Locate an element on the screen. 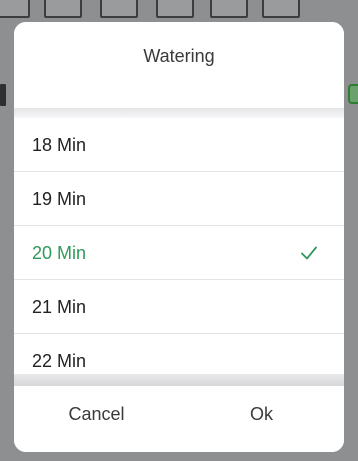 Image resolution: width=358 pixels, height=461 pixels. list-item-18-min: 18 Min is located at coordinates (179, 145).